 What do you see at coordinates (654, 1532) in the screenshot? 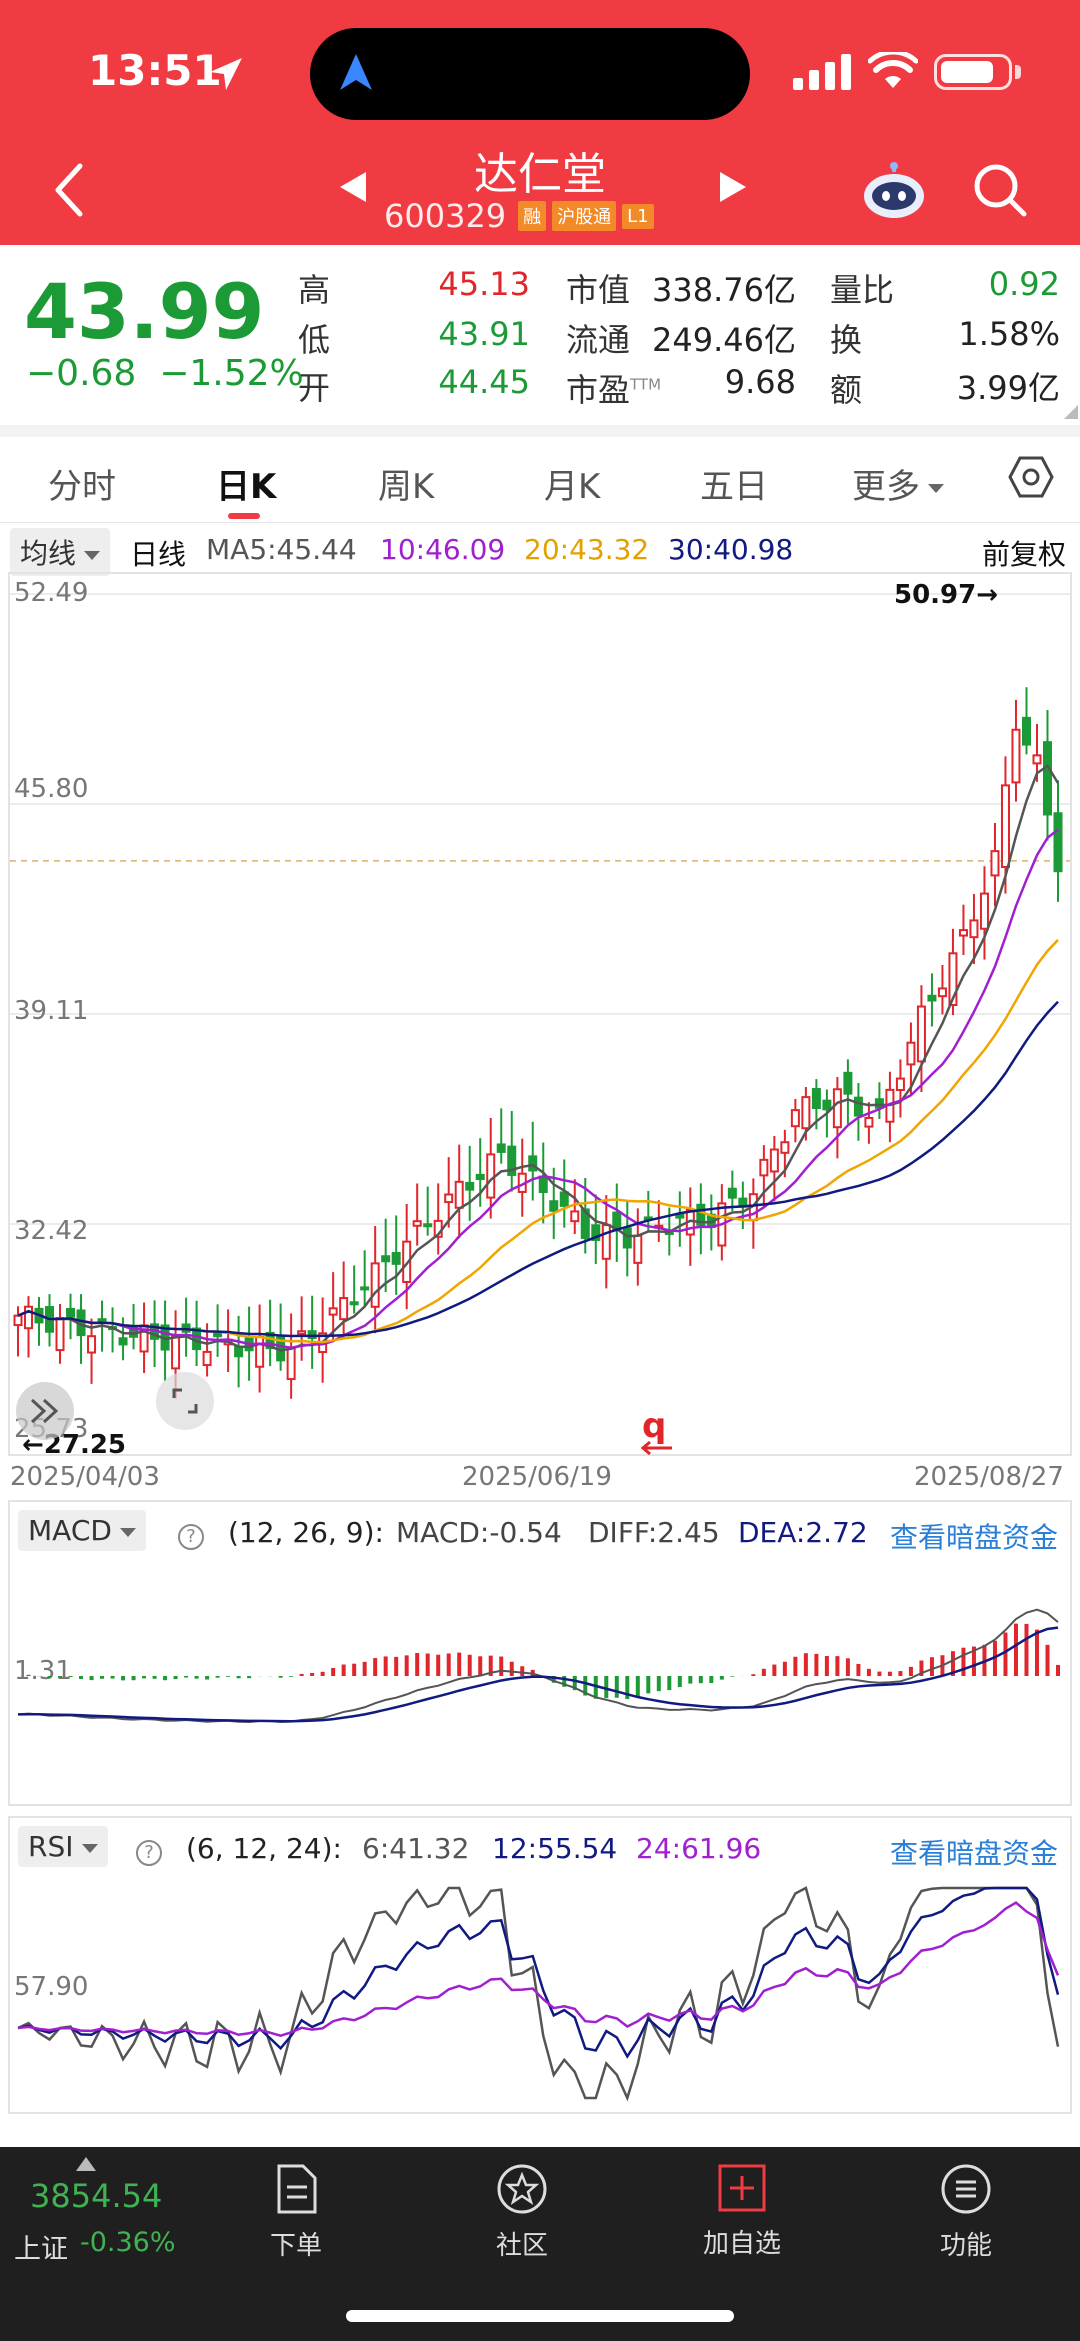
I see `diff-value: DIFF:2.45` at bounding box center [654, 1532].